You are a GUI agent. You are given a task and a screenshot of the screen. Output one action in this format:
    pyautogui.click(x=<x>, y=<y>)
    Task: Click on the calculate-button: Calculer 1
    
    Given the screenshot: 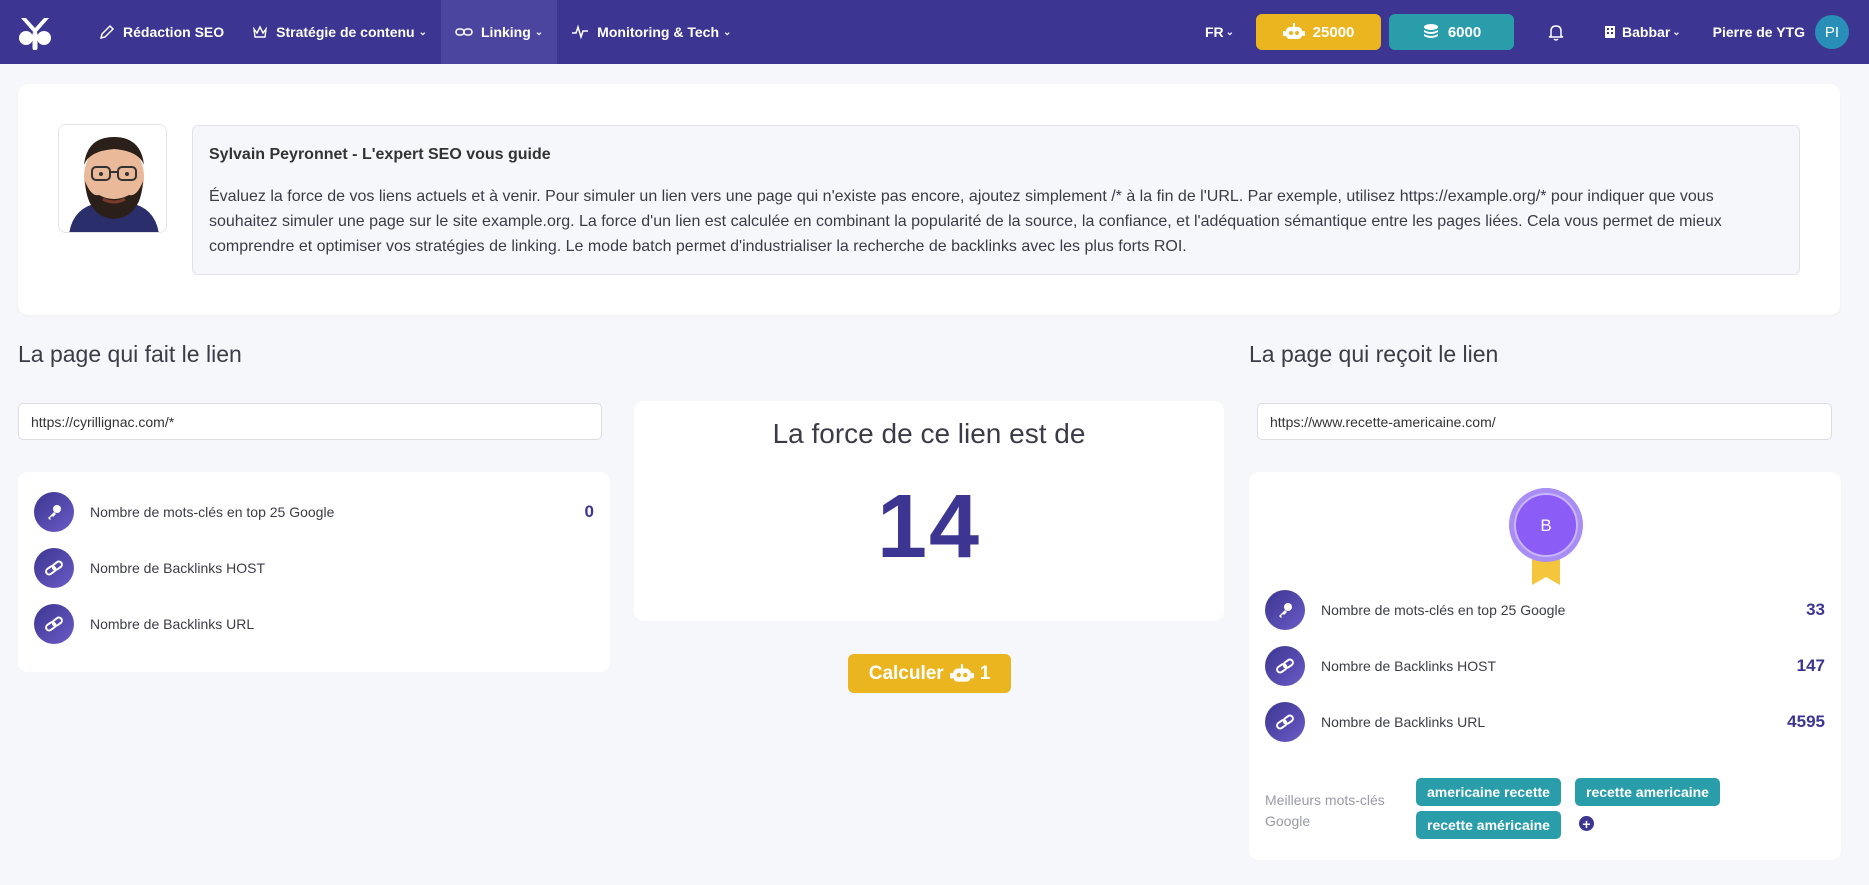 What is the action you would take?
    pyautogui.click(x=929, y=673)
    